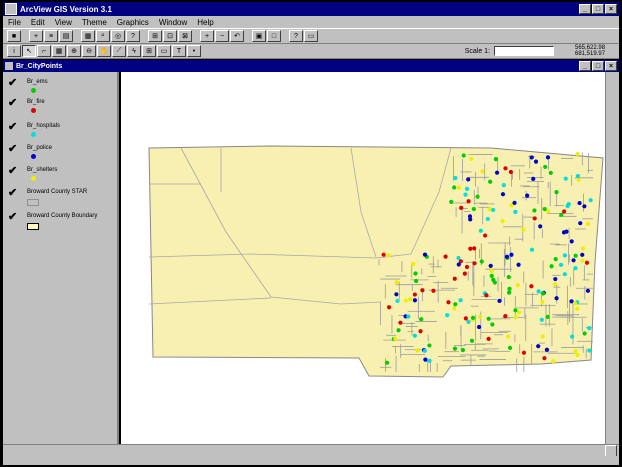  What do you see at coordinates (598, 9) in the screenshot?
I see `maximize-icon: □` at bounding box center [598, 9].